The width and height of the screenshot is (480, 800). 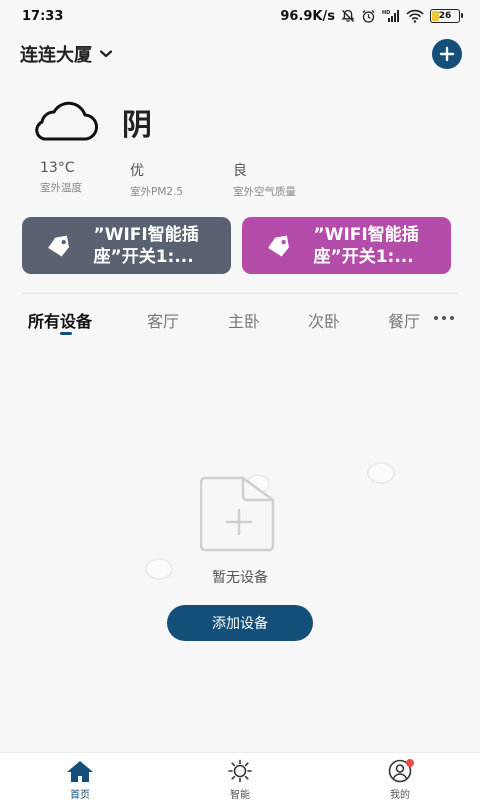 I want to click on weather-condition: 阴, so click(x=138, y=125).